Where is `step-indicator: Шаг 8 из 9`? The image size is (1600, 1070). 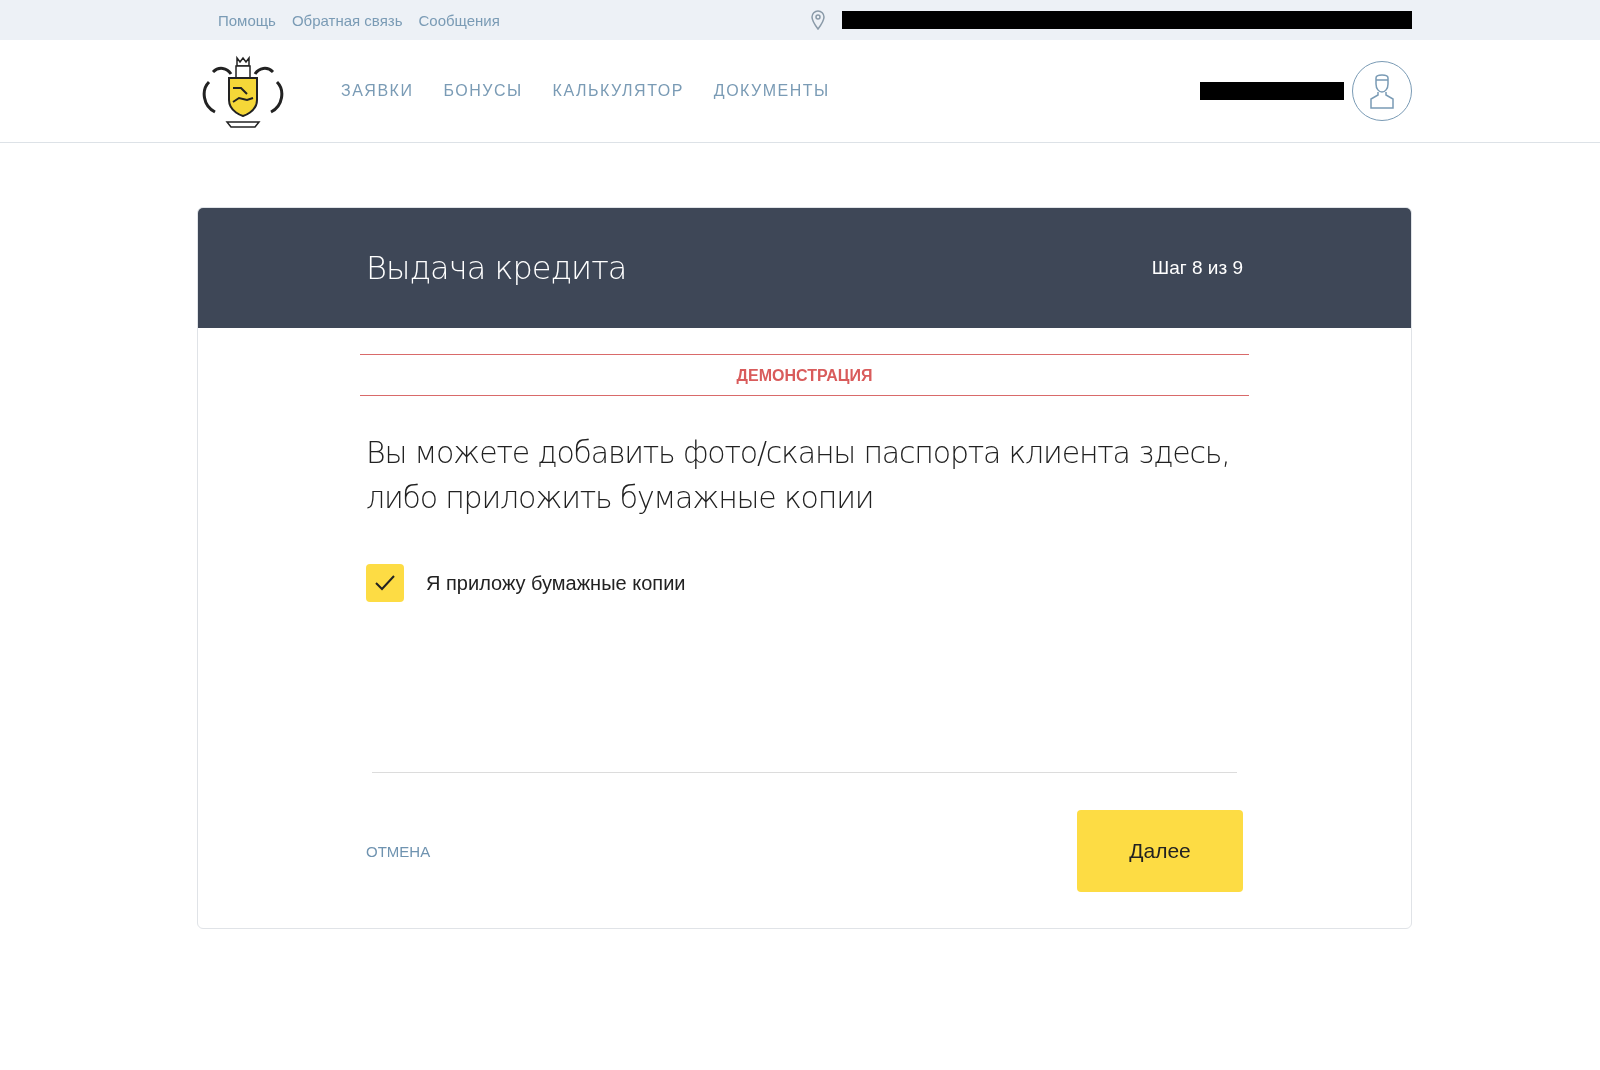 step-indicator: Шаг 8 из 9 is located at coordinates (1197, 268).